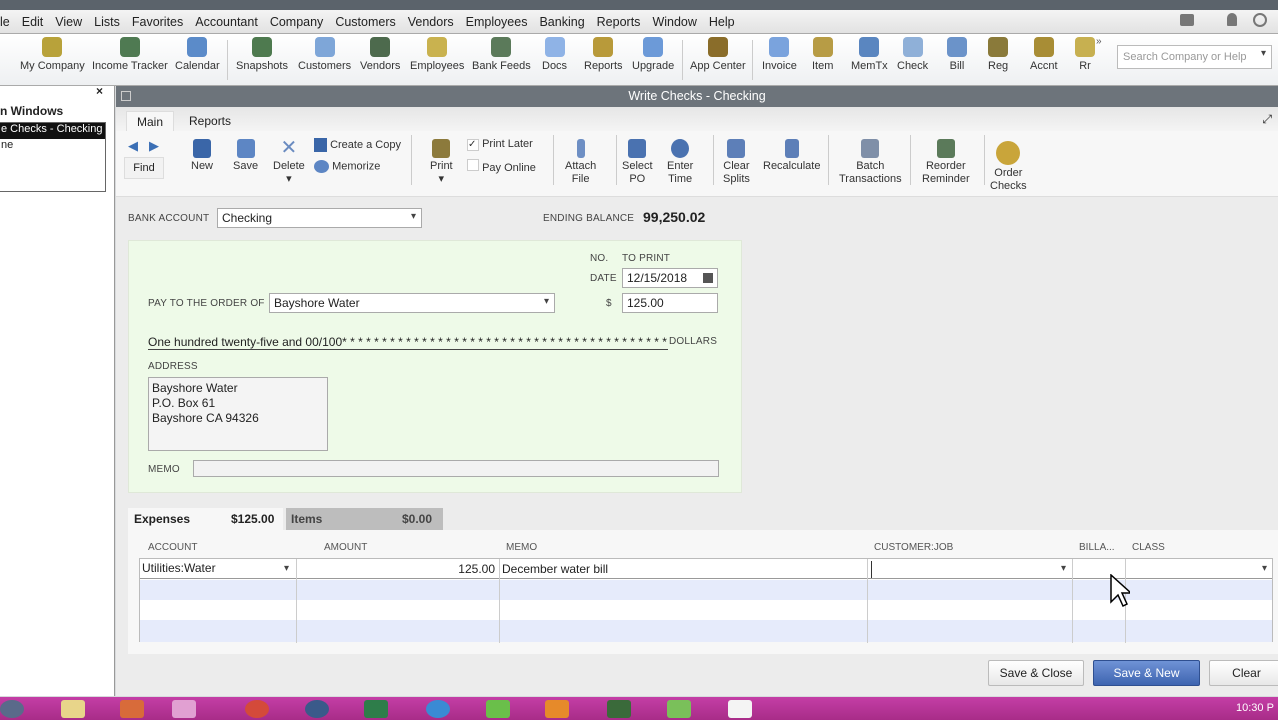 The width and height of the screenshot is (1278, 720). What do you see at coordinates (324, 54) in the screenshot?
I see `iconbar-customers: Customers` at bounding box center [324, 54].